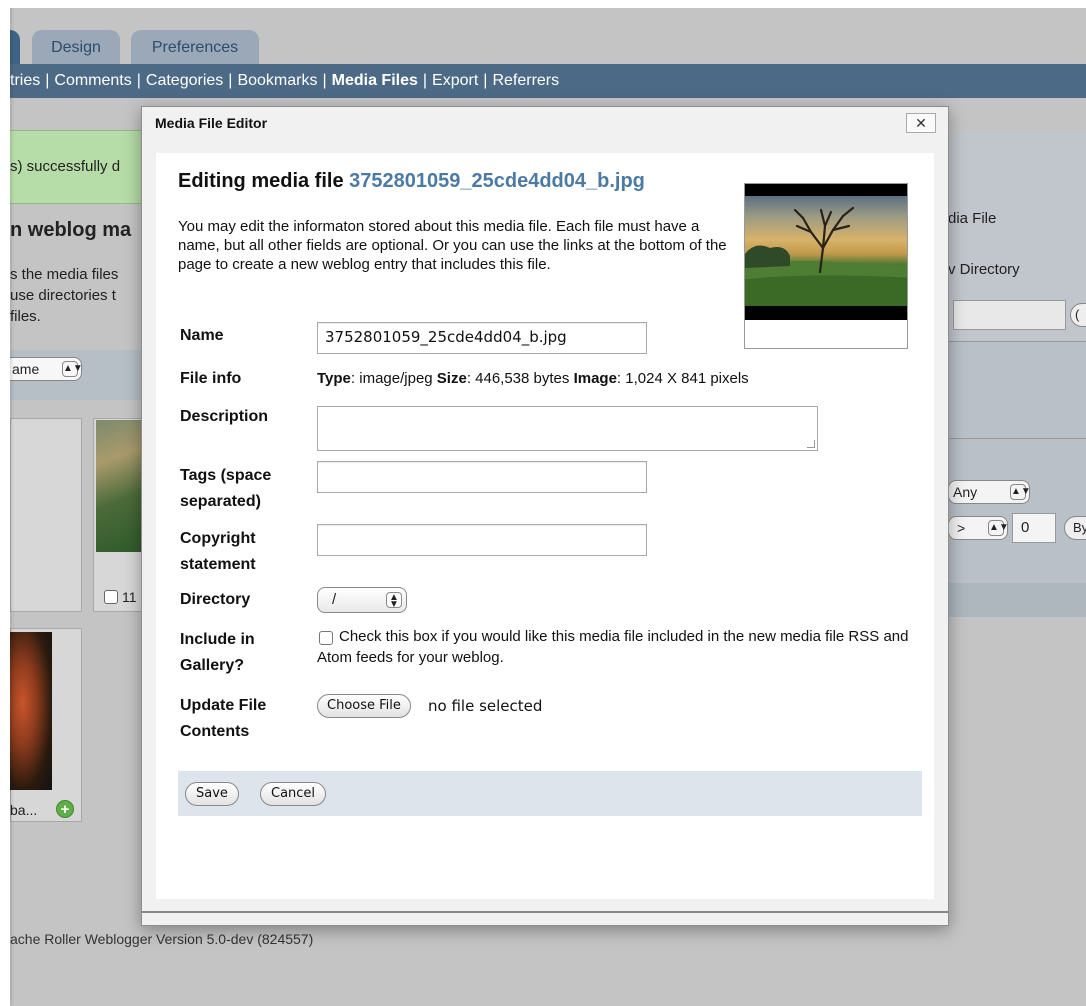 Image resolution: width=1086 pixels, height=1006 pixels. What do you see at coordinates (202, 335) in the screenshot?
I see `name-label: Name` at bounding box center [202, 335].